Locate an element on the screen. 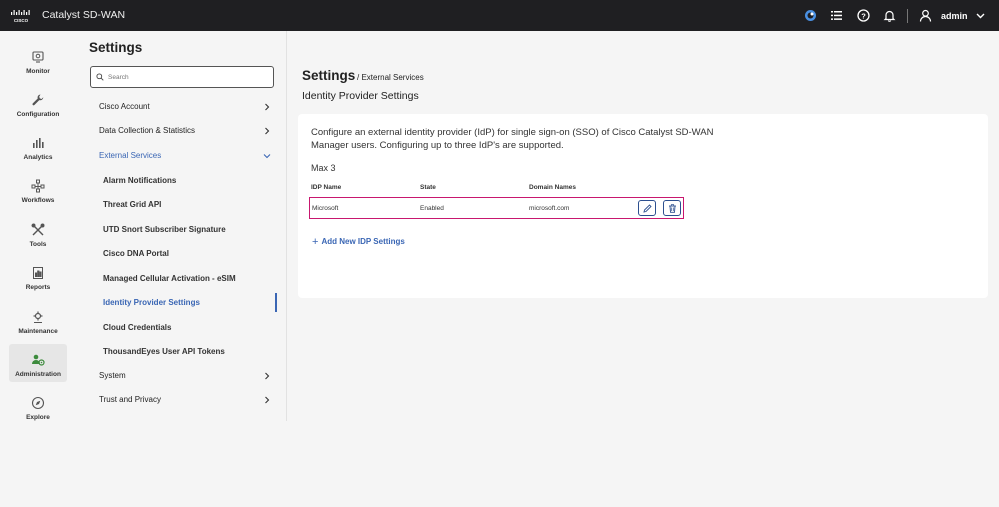 Image resolution: width=999 pixels, height=507 pixels. nav-label: Tools is located at coordinates (38, 244).